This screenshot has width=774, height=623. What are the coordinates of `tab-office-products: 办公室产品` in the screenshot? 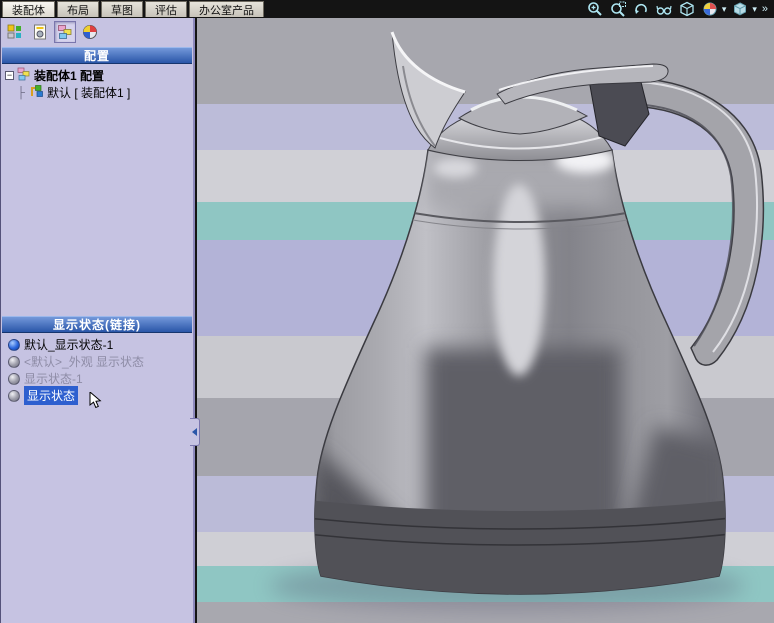 It's located at (226, 9).